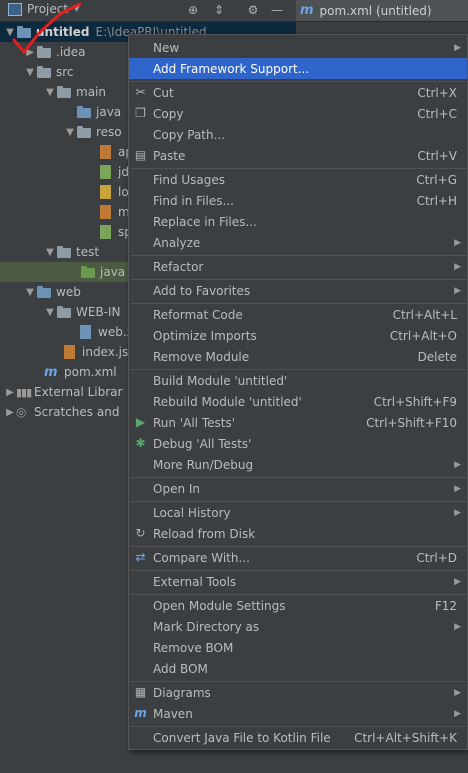 The width and height of the screenshot is (468, 773). Describe the element at coordinates (298, 443) in the screenshot. I see `menu-item-debug-all-tests: ✱ Debug 'All Tests'` at that location.